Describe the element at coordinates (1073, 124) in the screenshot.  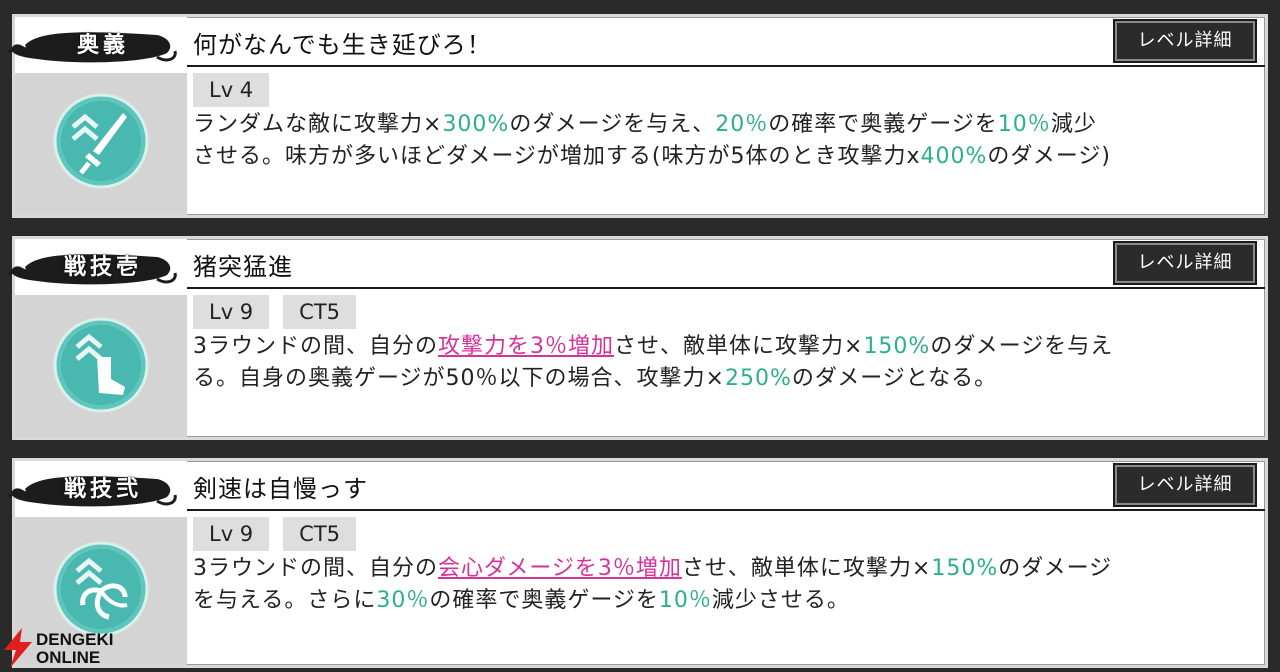
I see `desc-text: 減少` at that location.